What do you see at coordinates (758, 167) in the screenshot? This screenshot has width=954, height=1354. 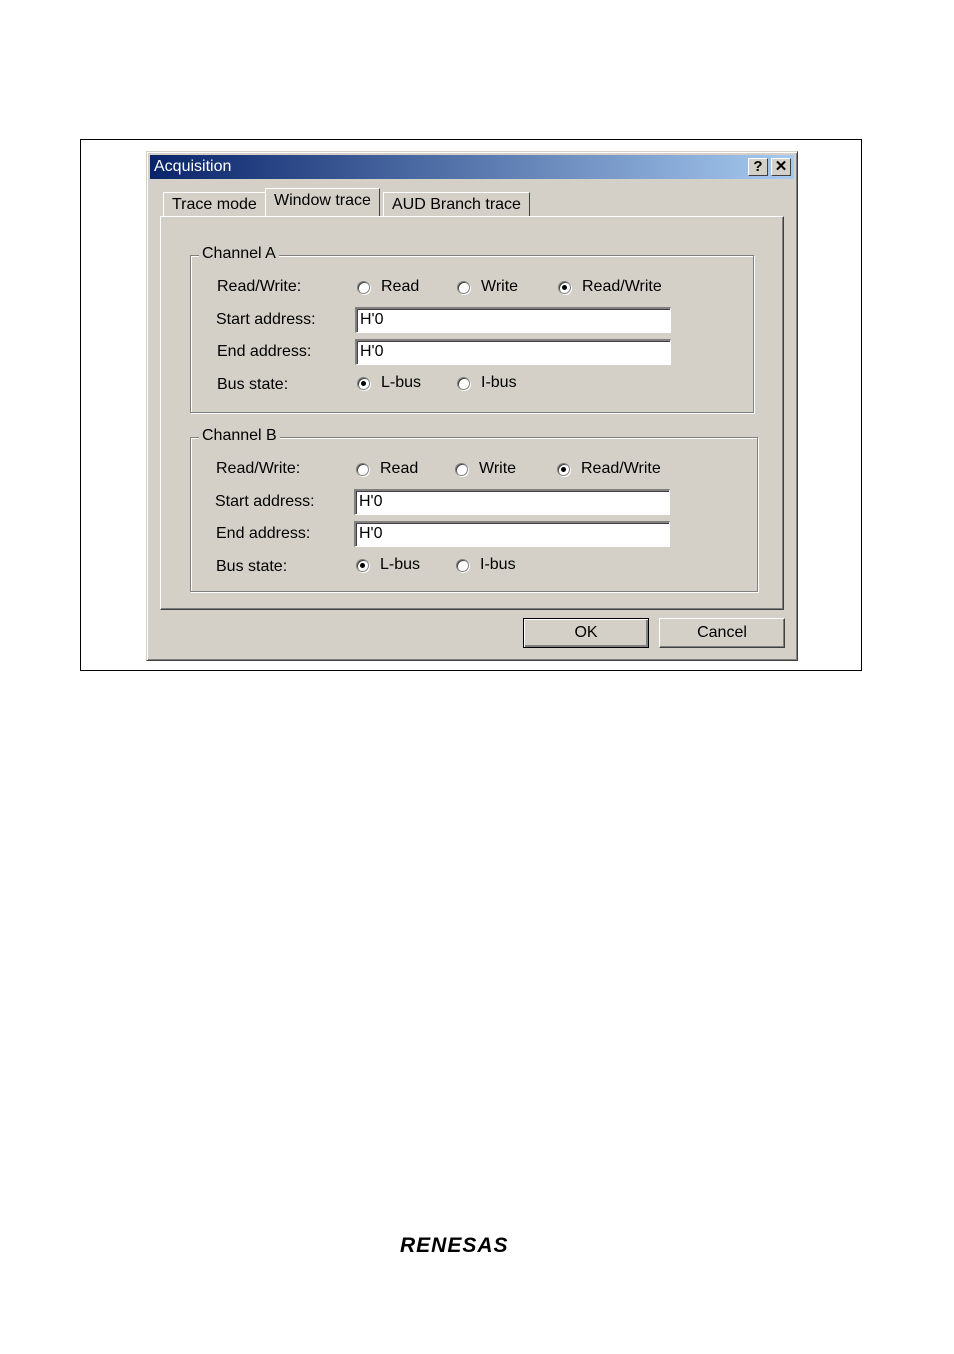 I see `help-button: ?` at bounding box center [758, 167].